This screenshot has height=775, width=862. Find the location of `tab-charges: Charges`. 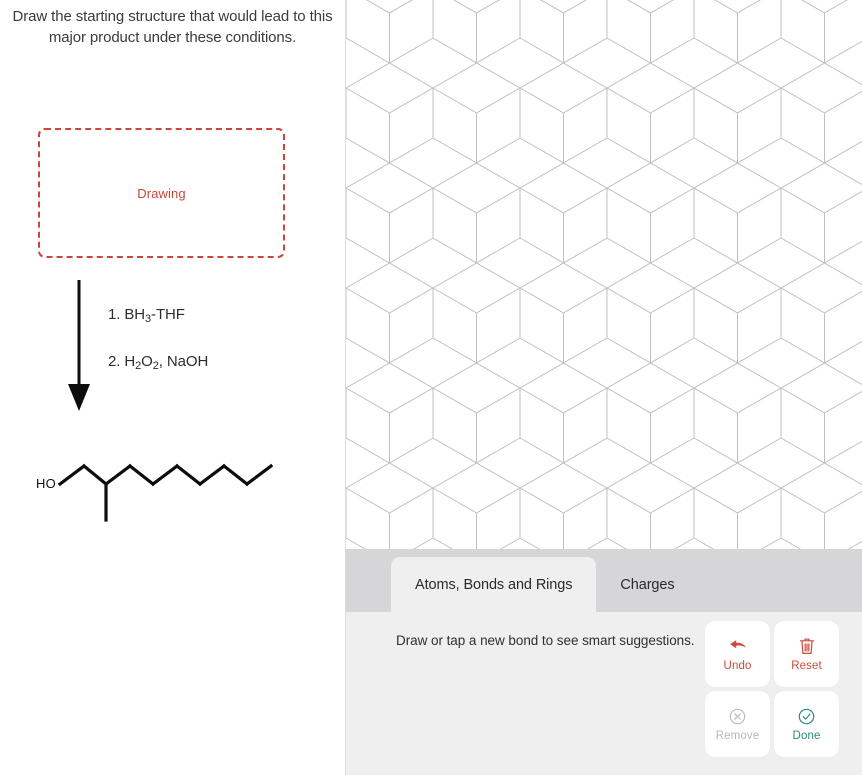

tab-charges: Charges is located at coordinates (647, 584).